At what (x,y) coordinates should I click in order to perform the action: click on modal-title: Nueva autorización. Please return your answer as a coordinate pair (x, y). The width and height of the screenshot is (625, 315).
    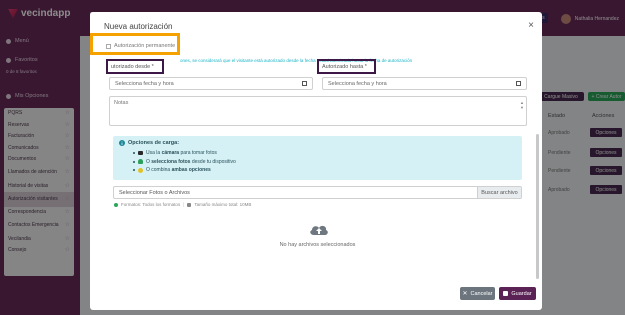
    Looking at the image, I should click on (138, 26).